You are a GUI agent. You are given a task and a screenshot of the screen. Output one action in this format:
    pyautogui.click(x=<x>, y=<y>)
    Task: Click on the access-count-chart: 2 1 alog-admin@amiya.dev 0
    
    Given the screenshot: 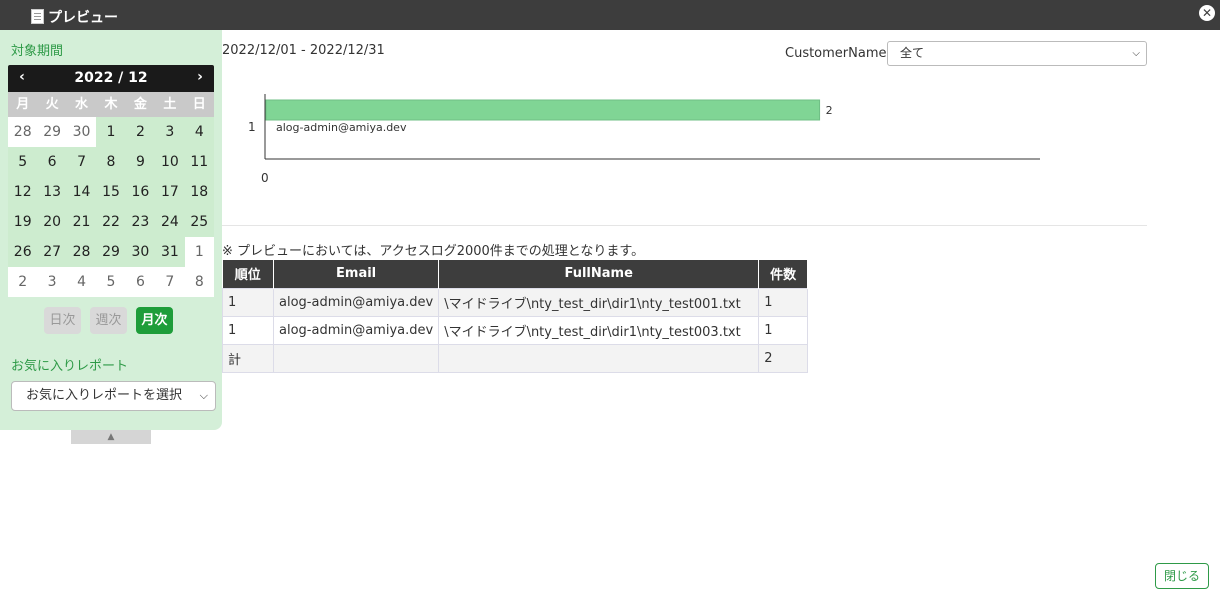 What is the action you would take?
    pyautogui.click(x=644, y=139)
    